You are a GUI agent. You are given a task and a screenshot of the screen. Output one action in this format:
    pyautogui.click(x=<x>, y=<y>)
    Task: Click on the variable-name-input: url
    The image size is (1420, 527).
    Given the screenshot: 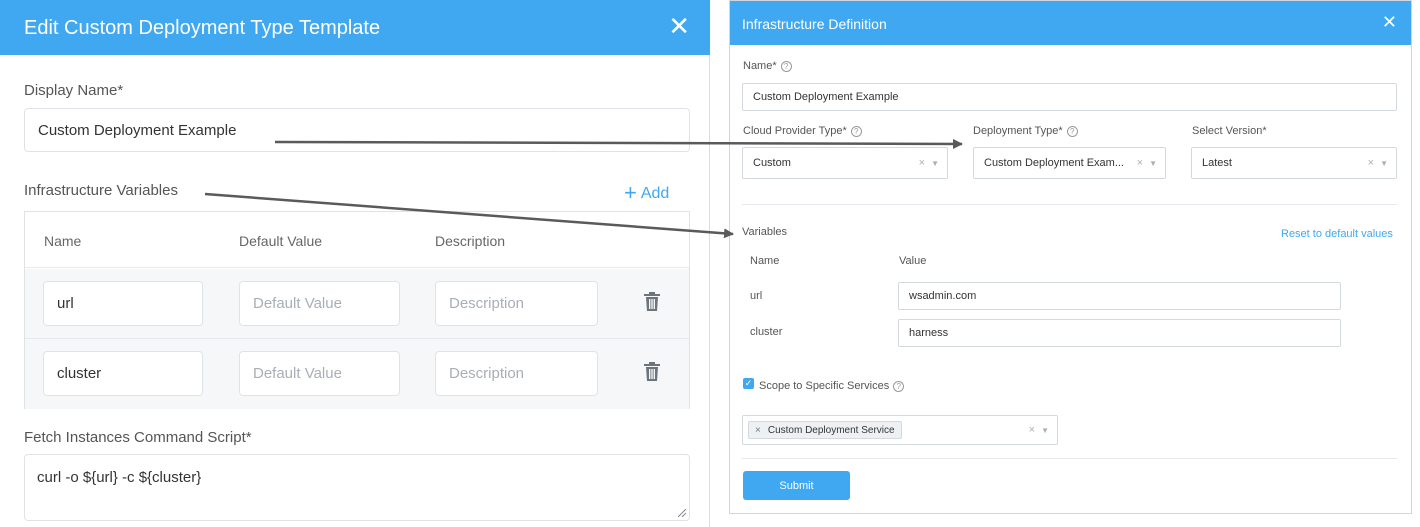 What is the action you would take?
    pyautogui.click(x=123, y=303)
    